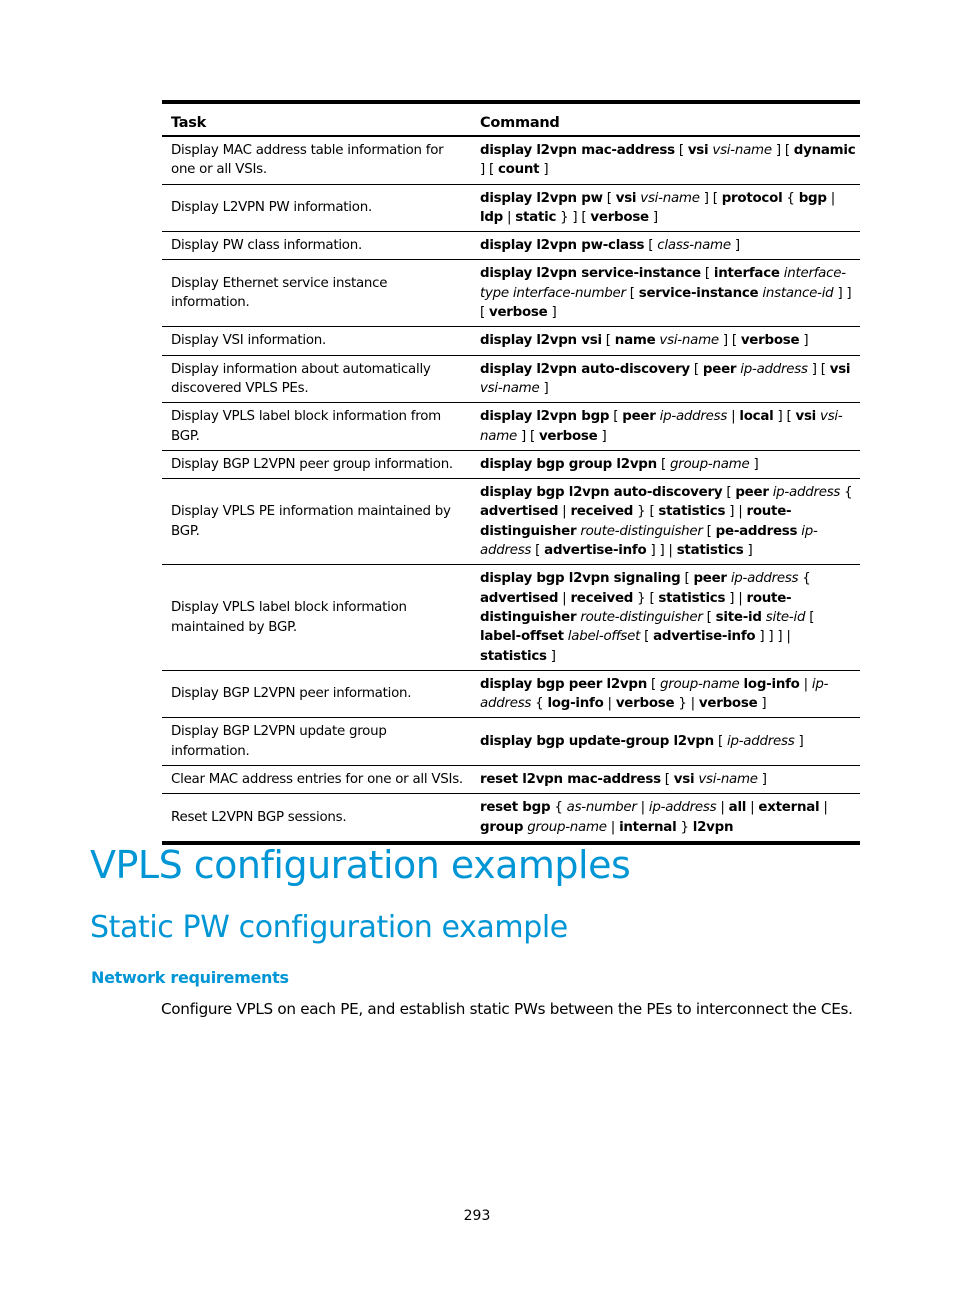 Image resolution: width=954 pixels, height=1296 pixels. I want to click on command-keyword: display bgp update-group l2vpn, so click(597, 742).